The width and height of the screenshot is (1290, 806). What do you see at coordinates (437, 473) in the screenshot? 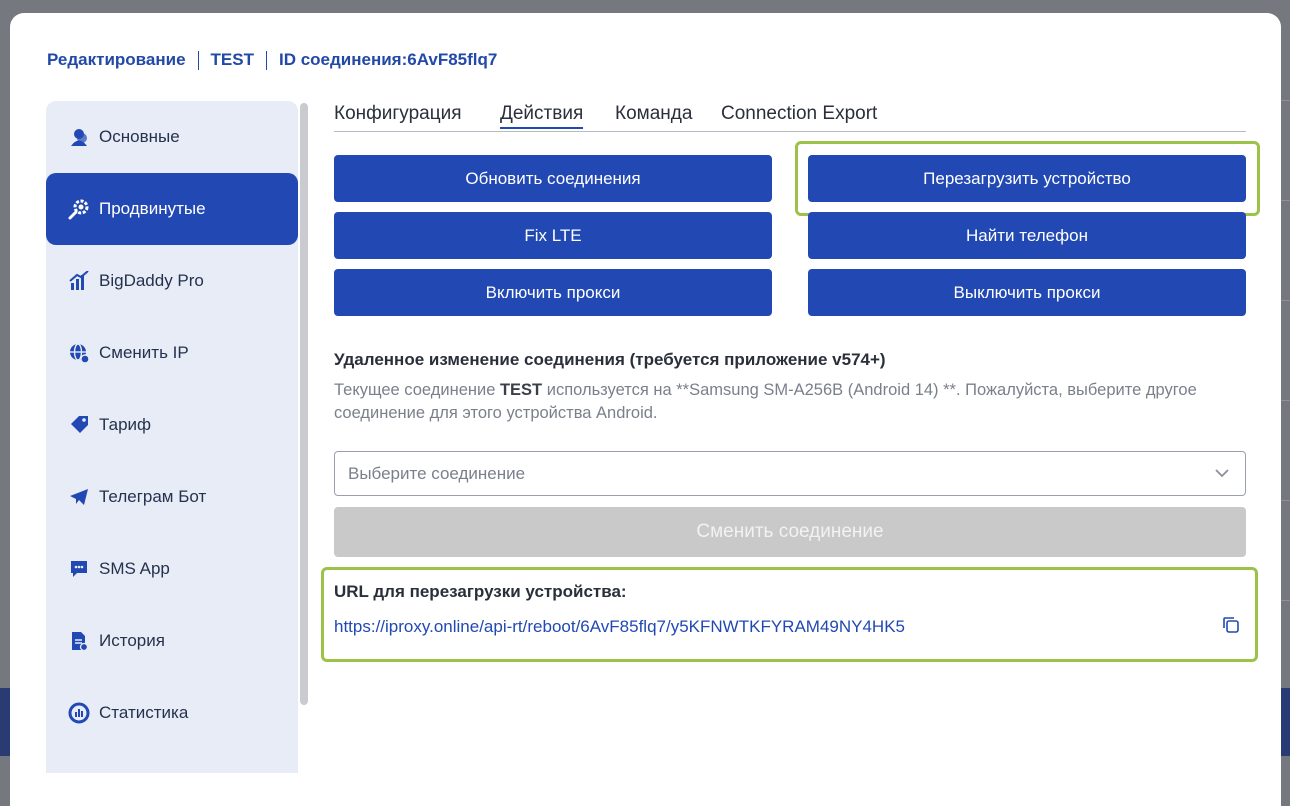
I see `select-placeholder: Выберите соединение` at bounding box center [437, 473].